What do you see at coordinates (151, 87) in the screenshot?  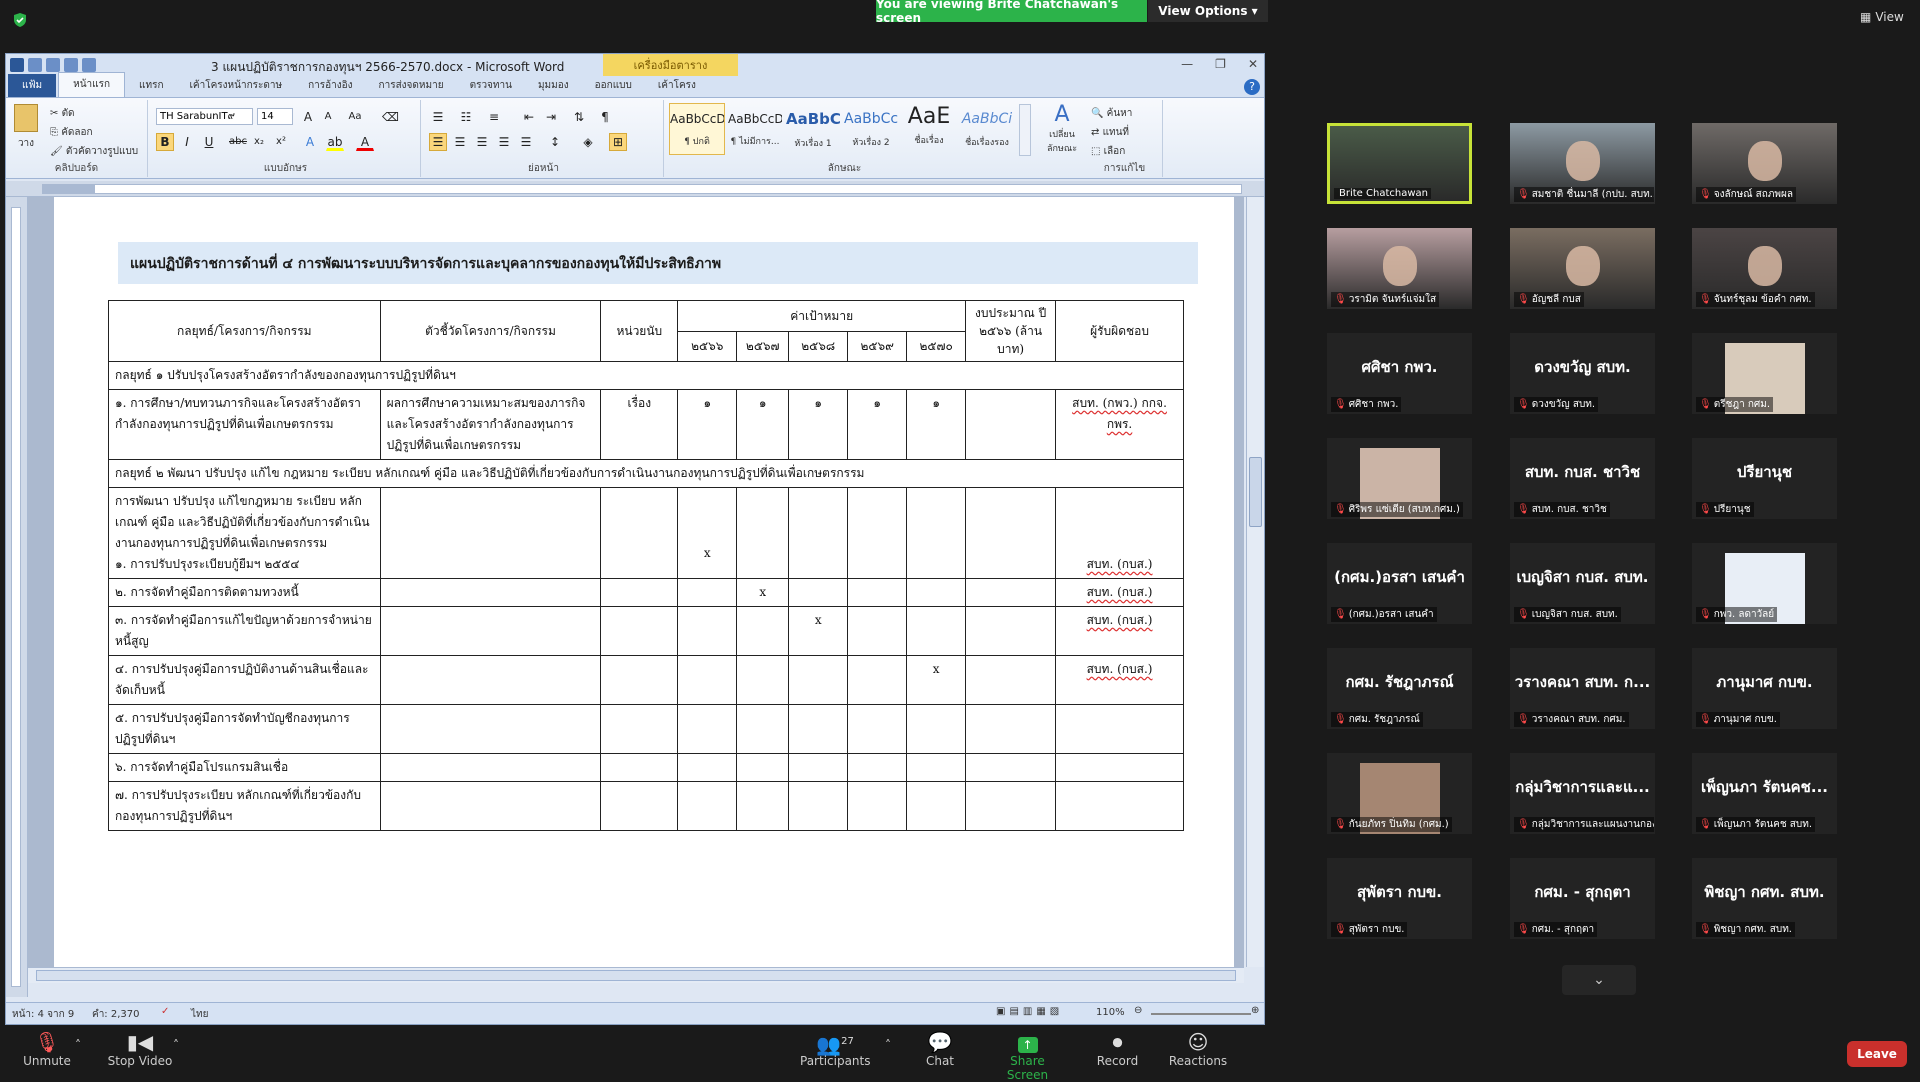 I see `tab-insert: แทรก` at bounding box center [151, 87].